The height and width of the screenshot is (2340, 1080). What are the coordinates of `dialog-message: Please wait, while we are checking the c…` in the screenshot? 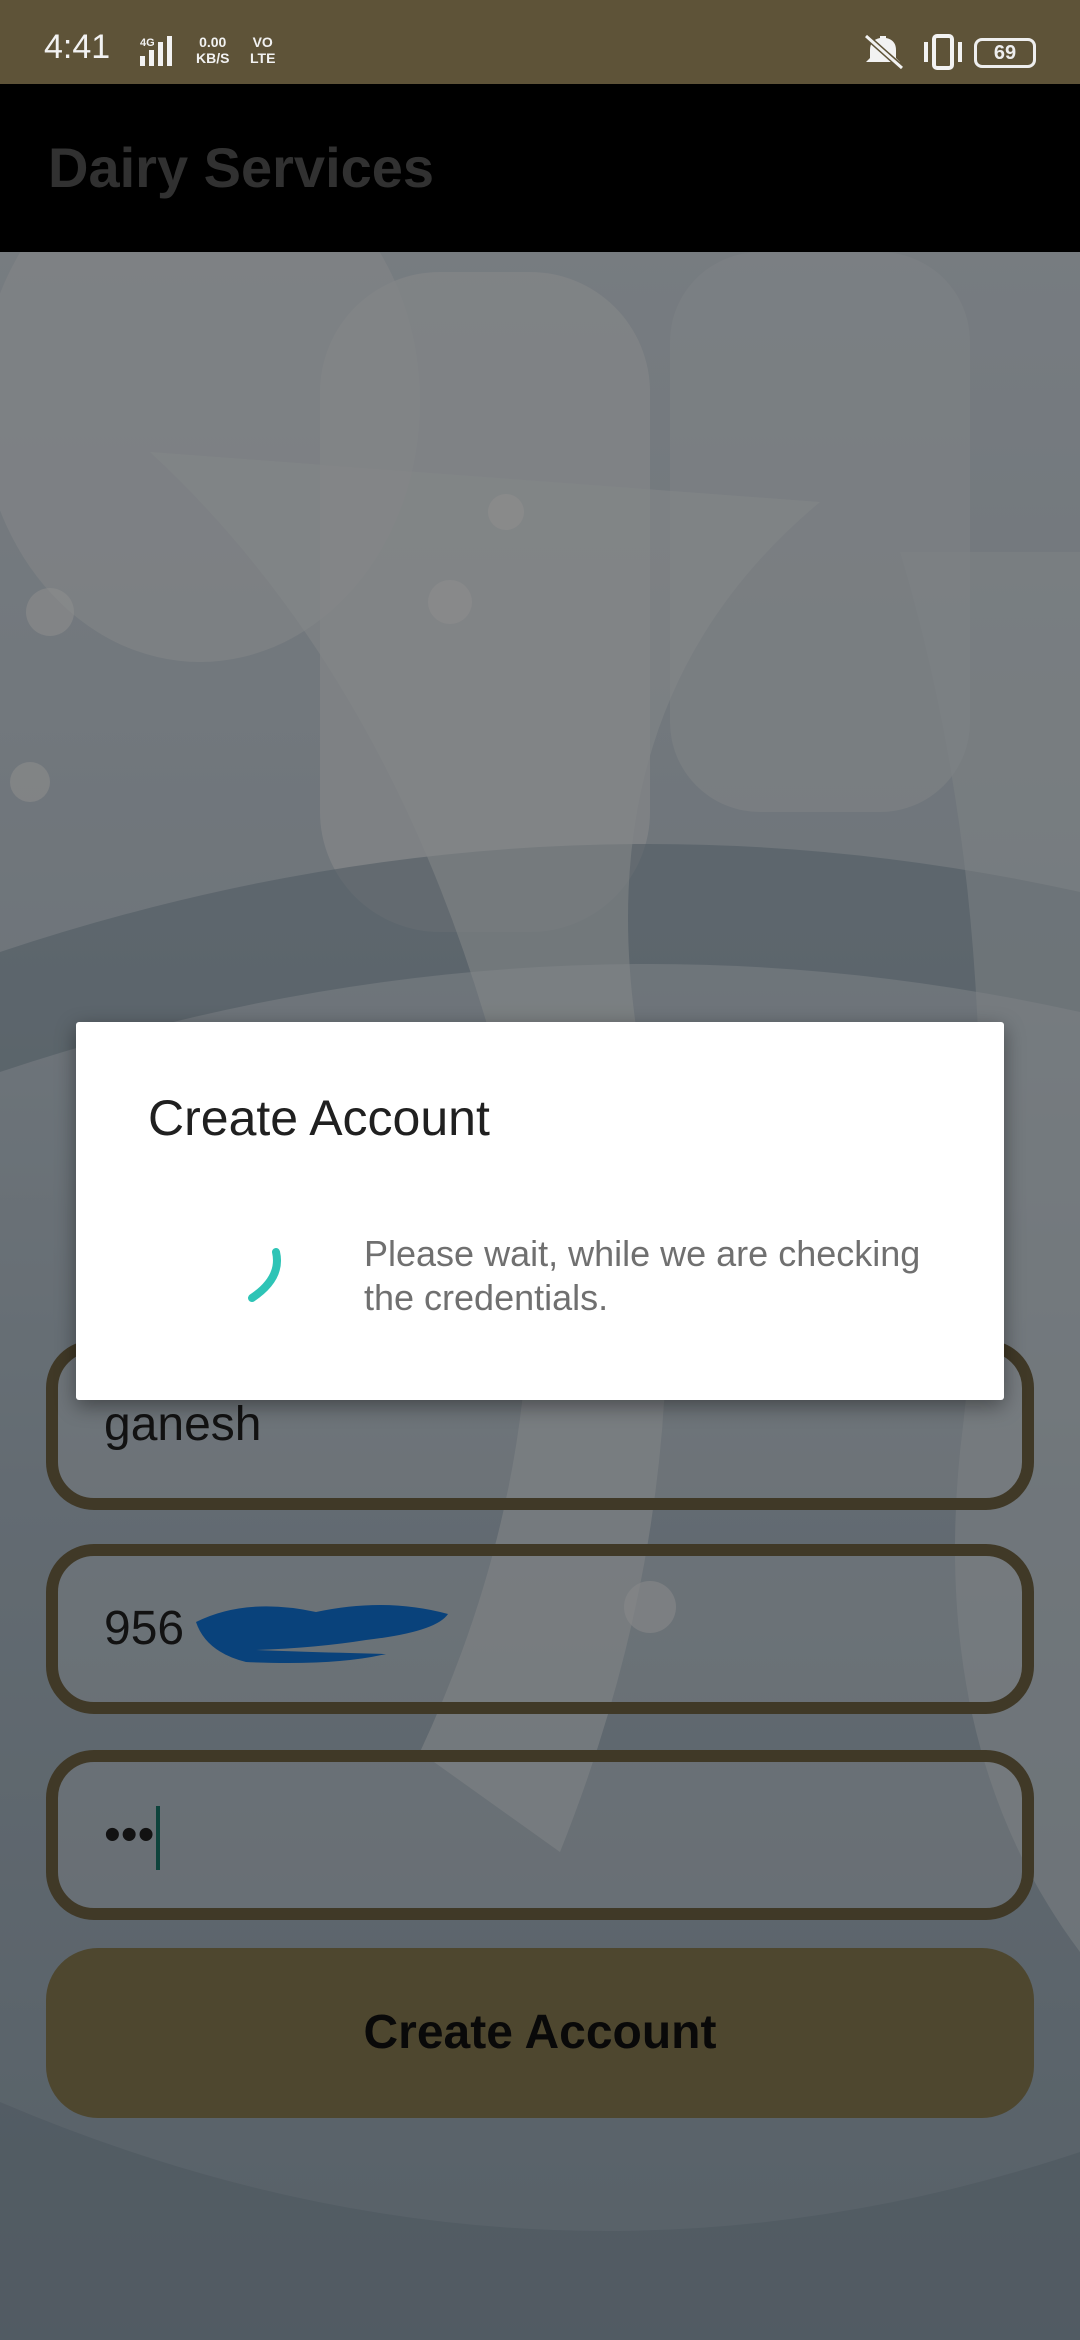 It's located at (642, 1275).